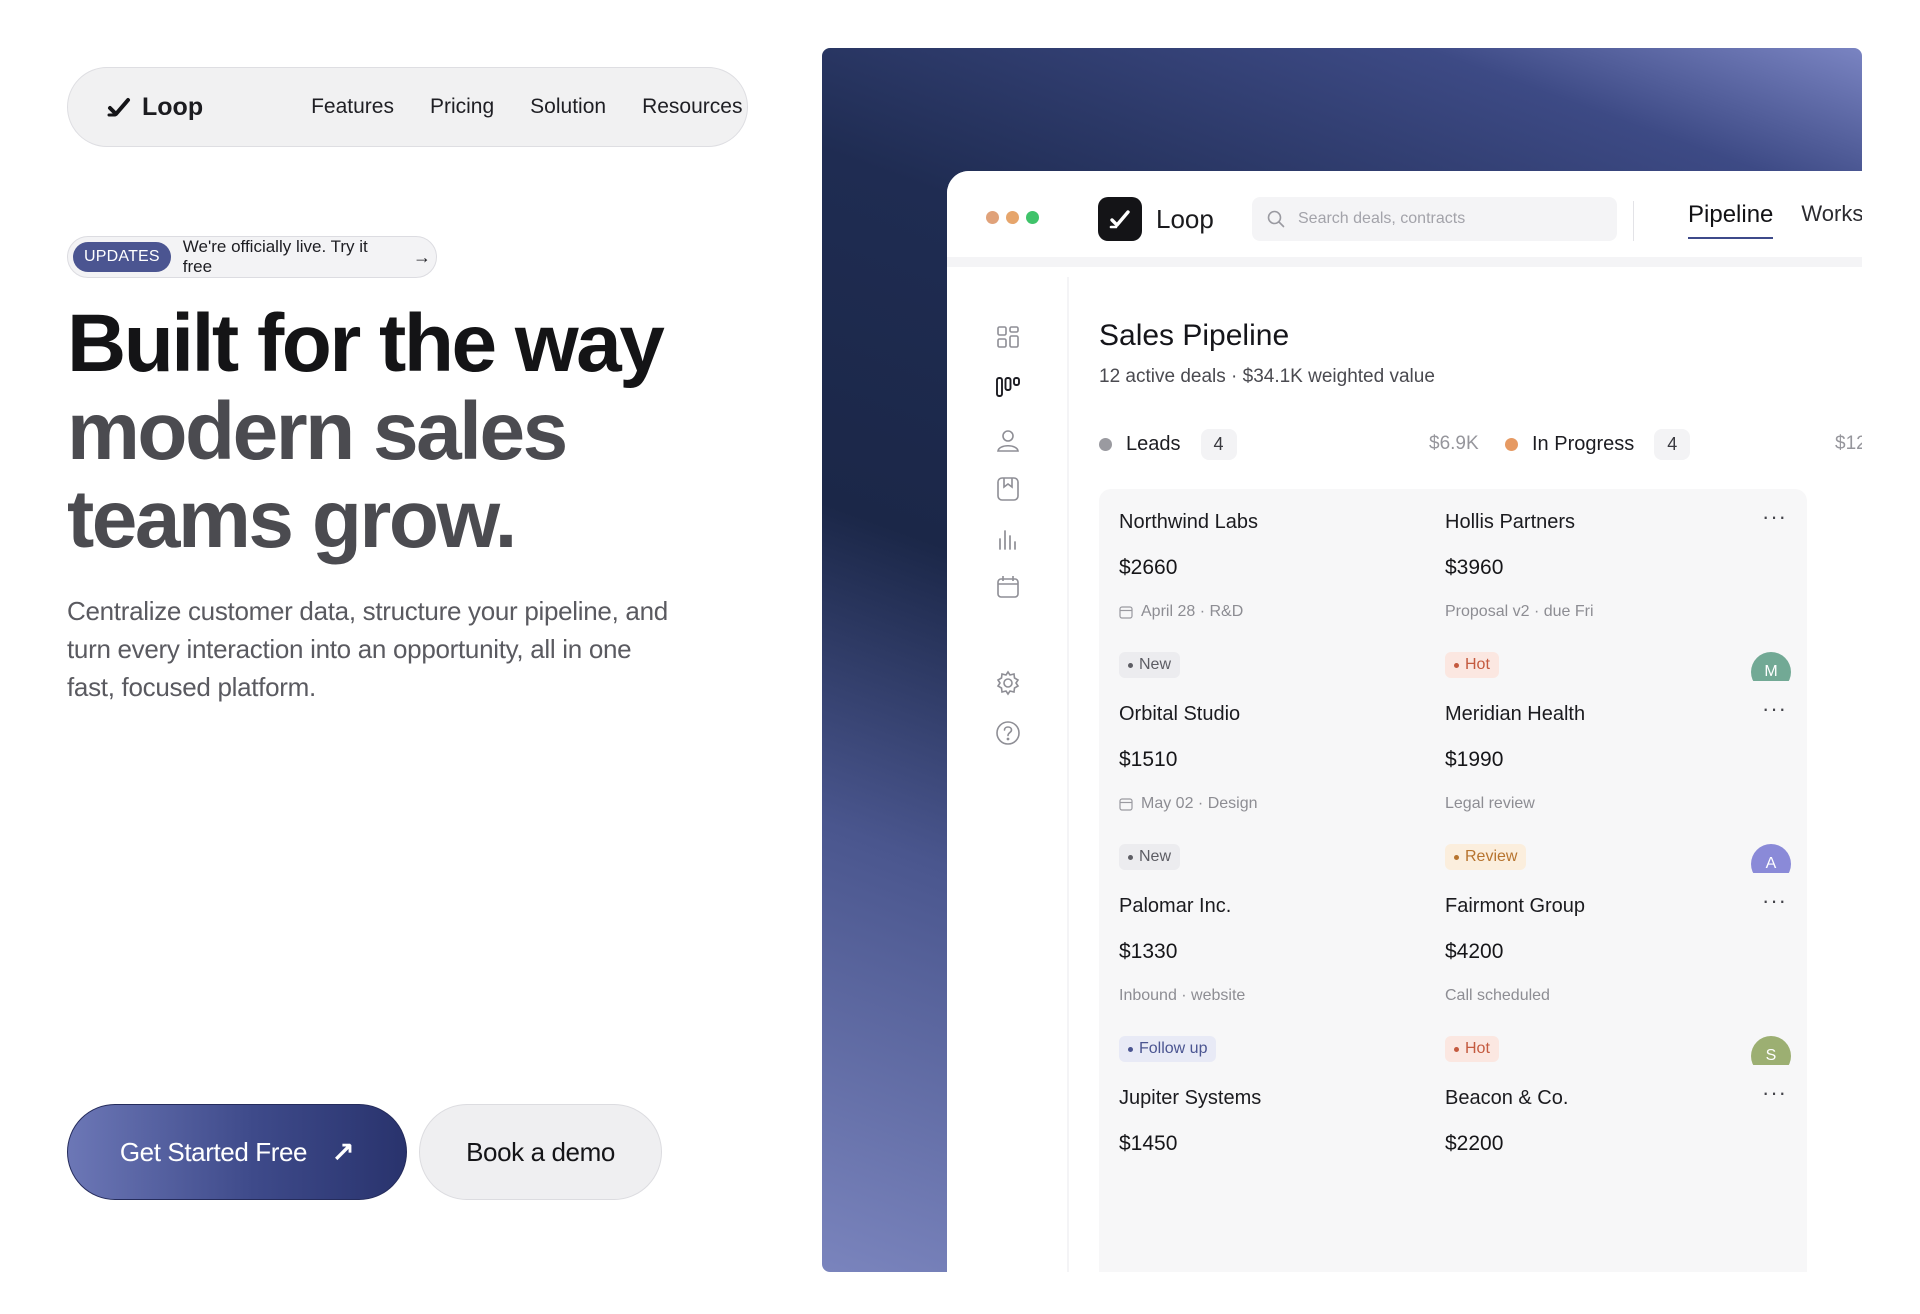  I want to click on app-topbar: Loop Pipeline Works, so click(1404, 219).